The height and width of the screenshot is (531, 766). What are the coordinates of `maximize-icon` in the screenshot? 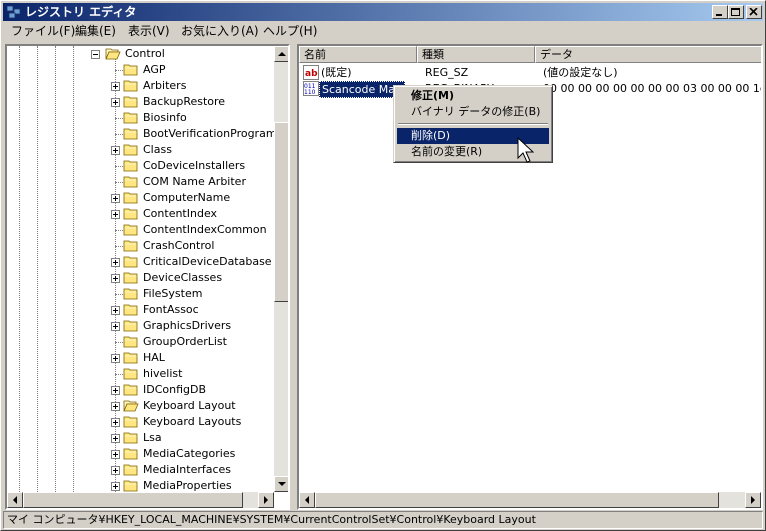 It's located at (735, 12).